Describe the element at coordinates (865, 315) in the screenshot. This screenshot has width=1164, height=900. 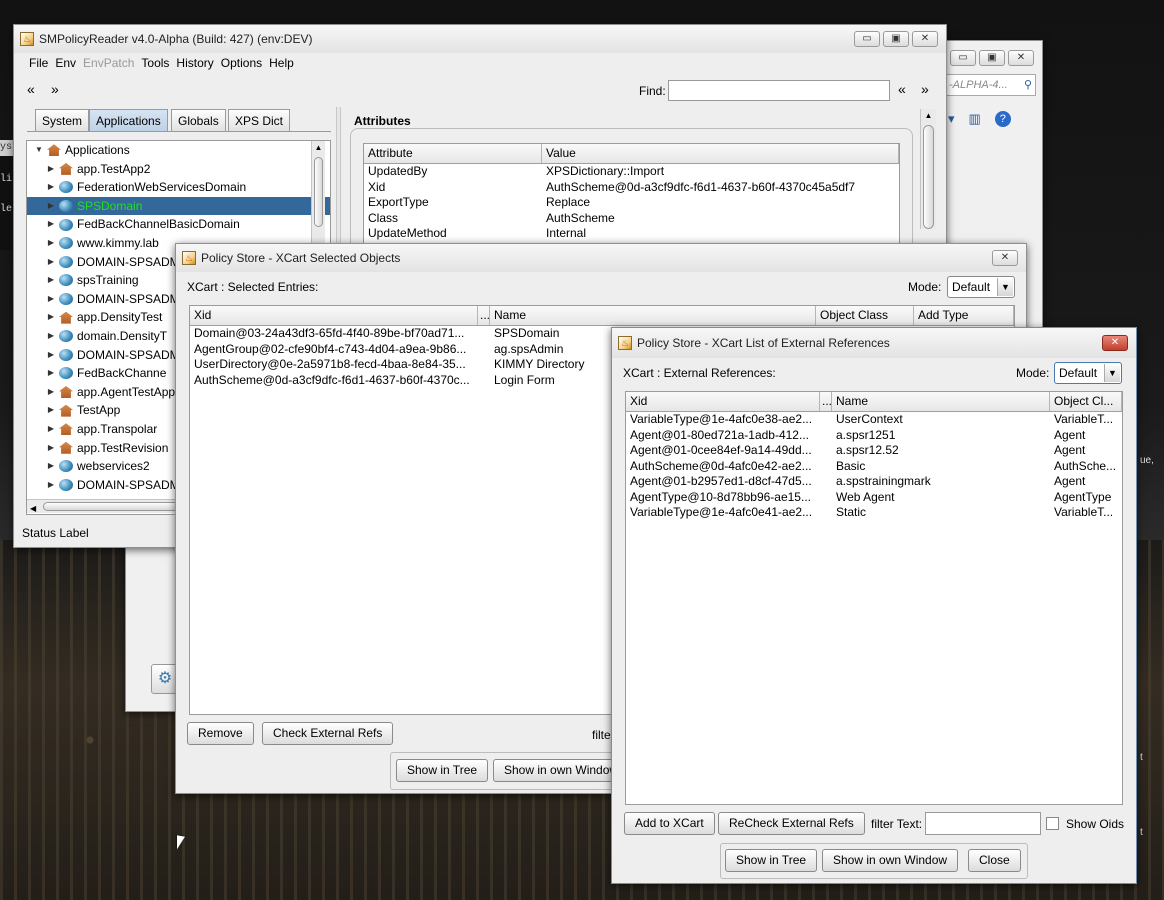
I see `col-object-class: Object Class` at that location.